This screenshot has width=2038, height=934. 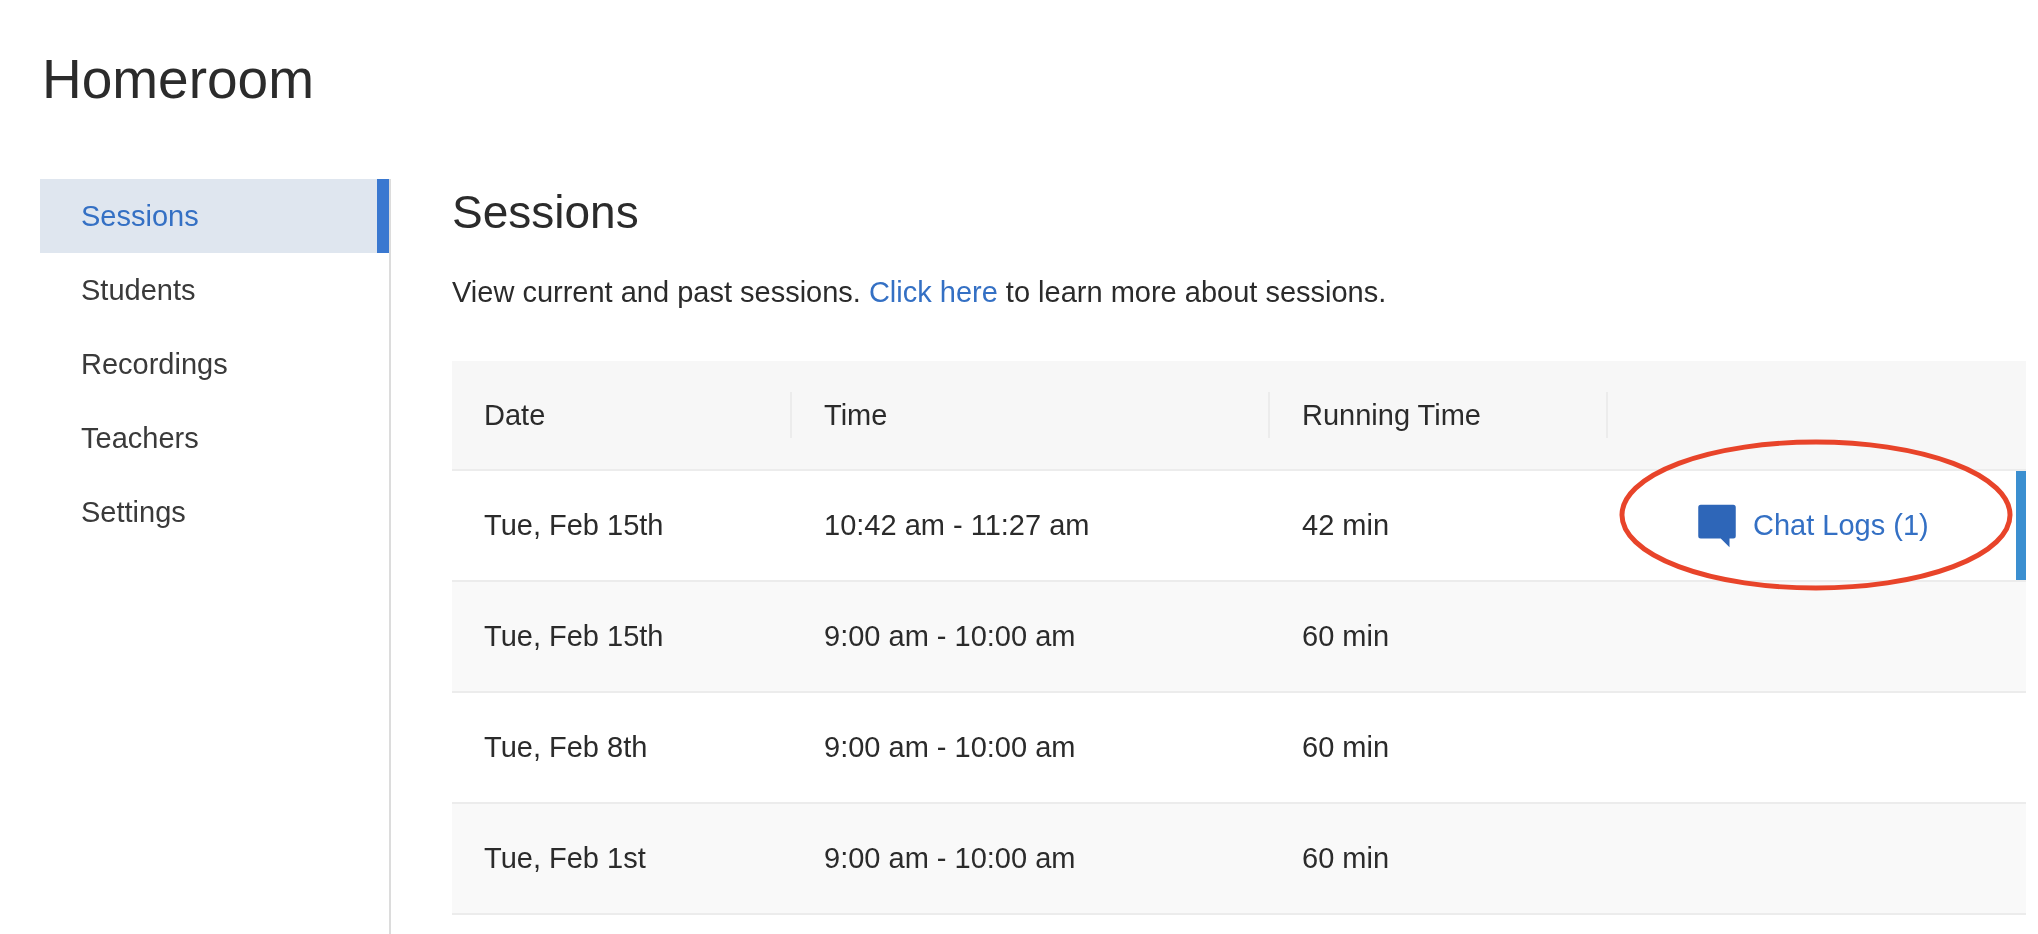 I want to click on table-cell: Tue, Feb 8th, so click(x=566, y=748).